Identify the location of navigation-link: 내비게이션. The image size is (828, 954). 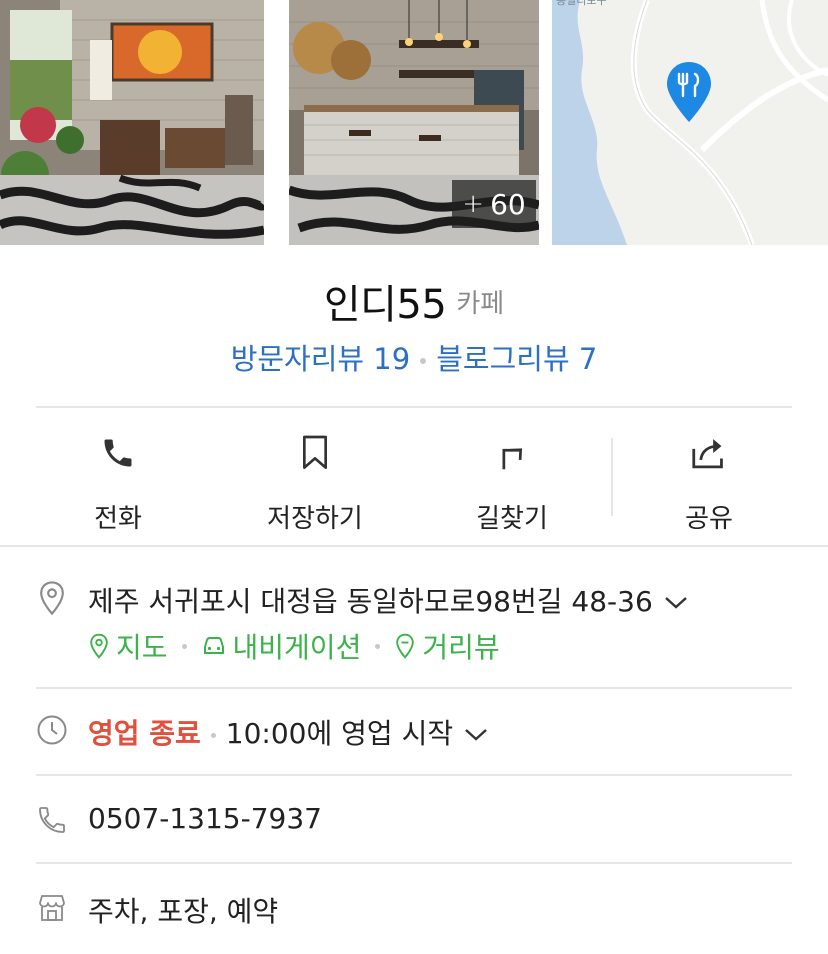
(281, 646).